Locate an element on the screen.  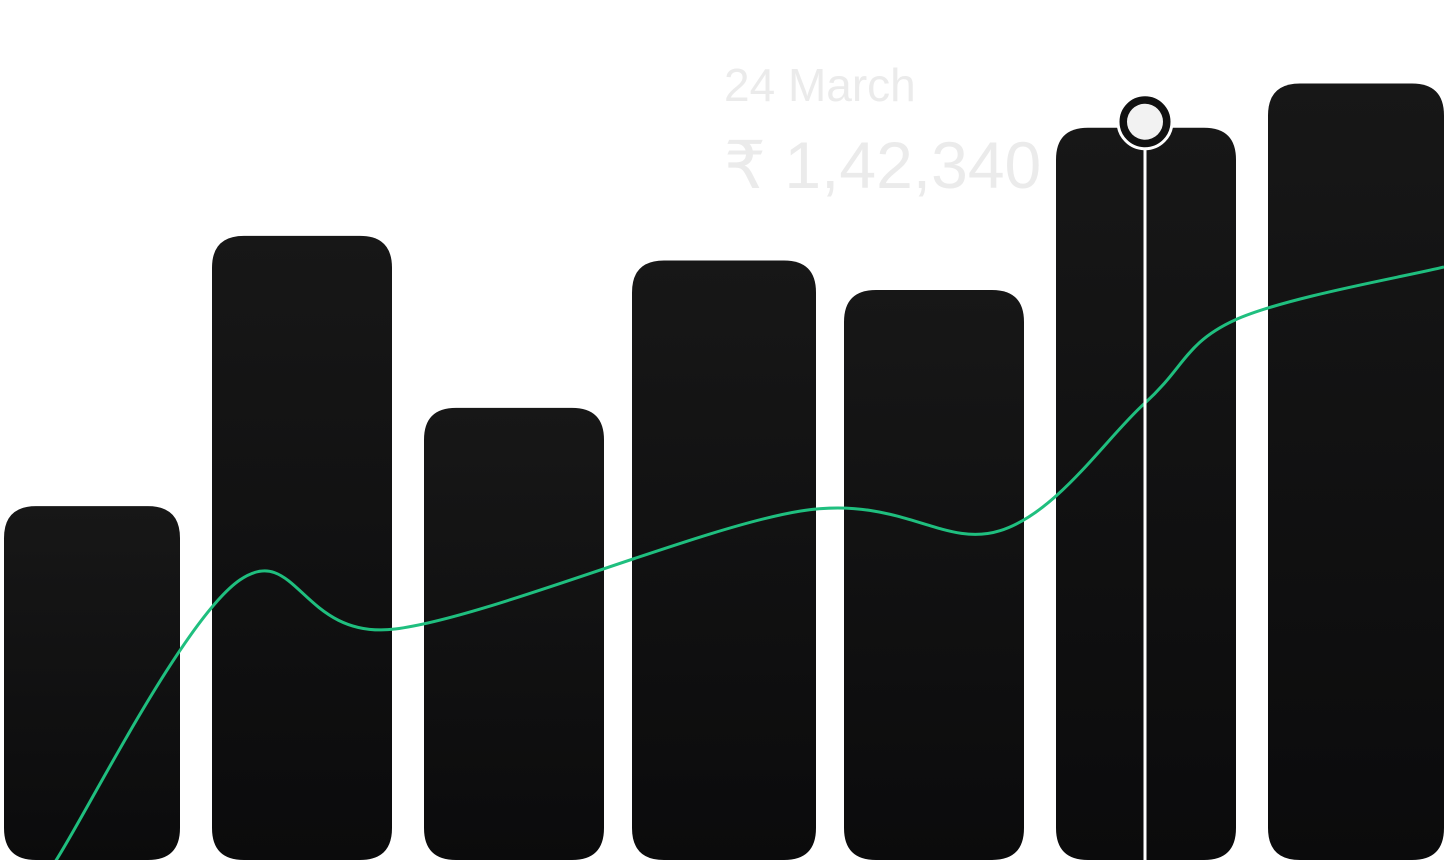
tooltip-value: ₹ 1,42,340 is located at coordinates (882, 165).